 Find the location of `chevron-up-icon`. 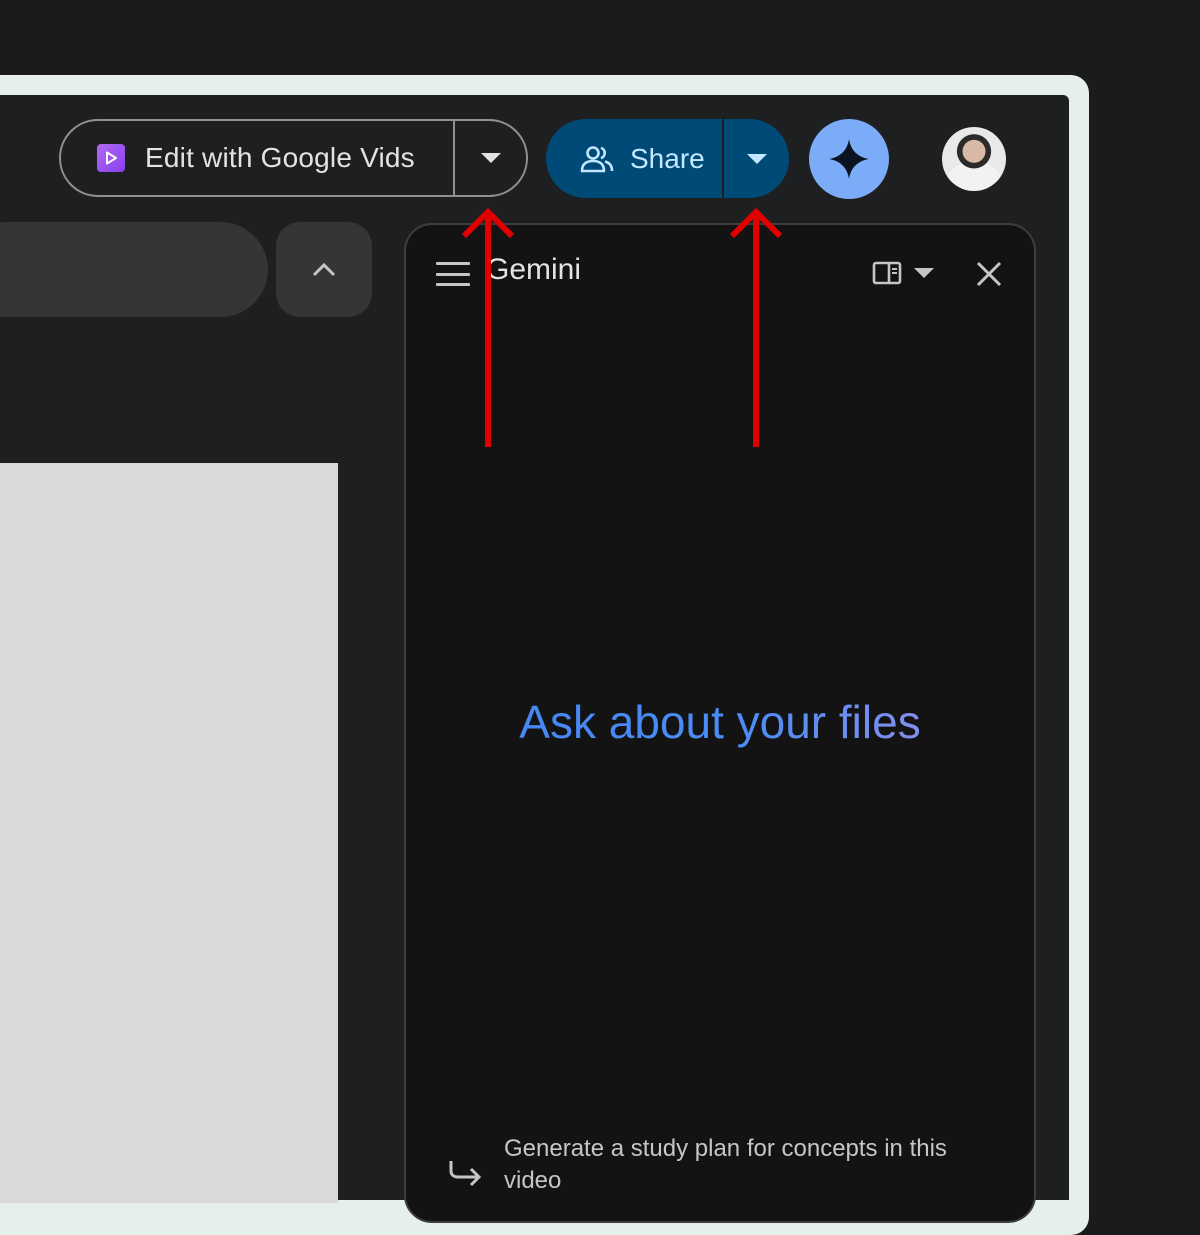

chevron-up-icon is located at coordinates (324, 269).